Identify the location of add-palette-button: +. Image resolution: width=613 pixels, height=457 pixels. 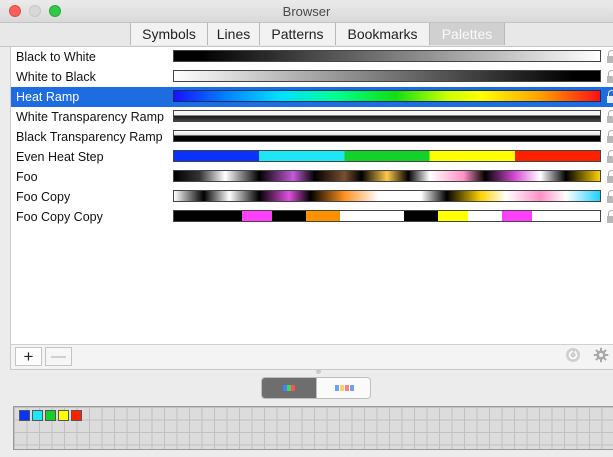
(28, 356).